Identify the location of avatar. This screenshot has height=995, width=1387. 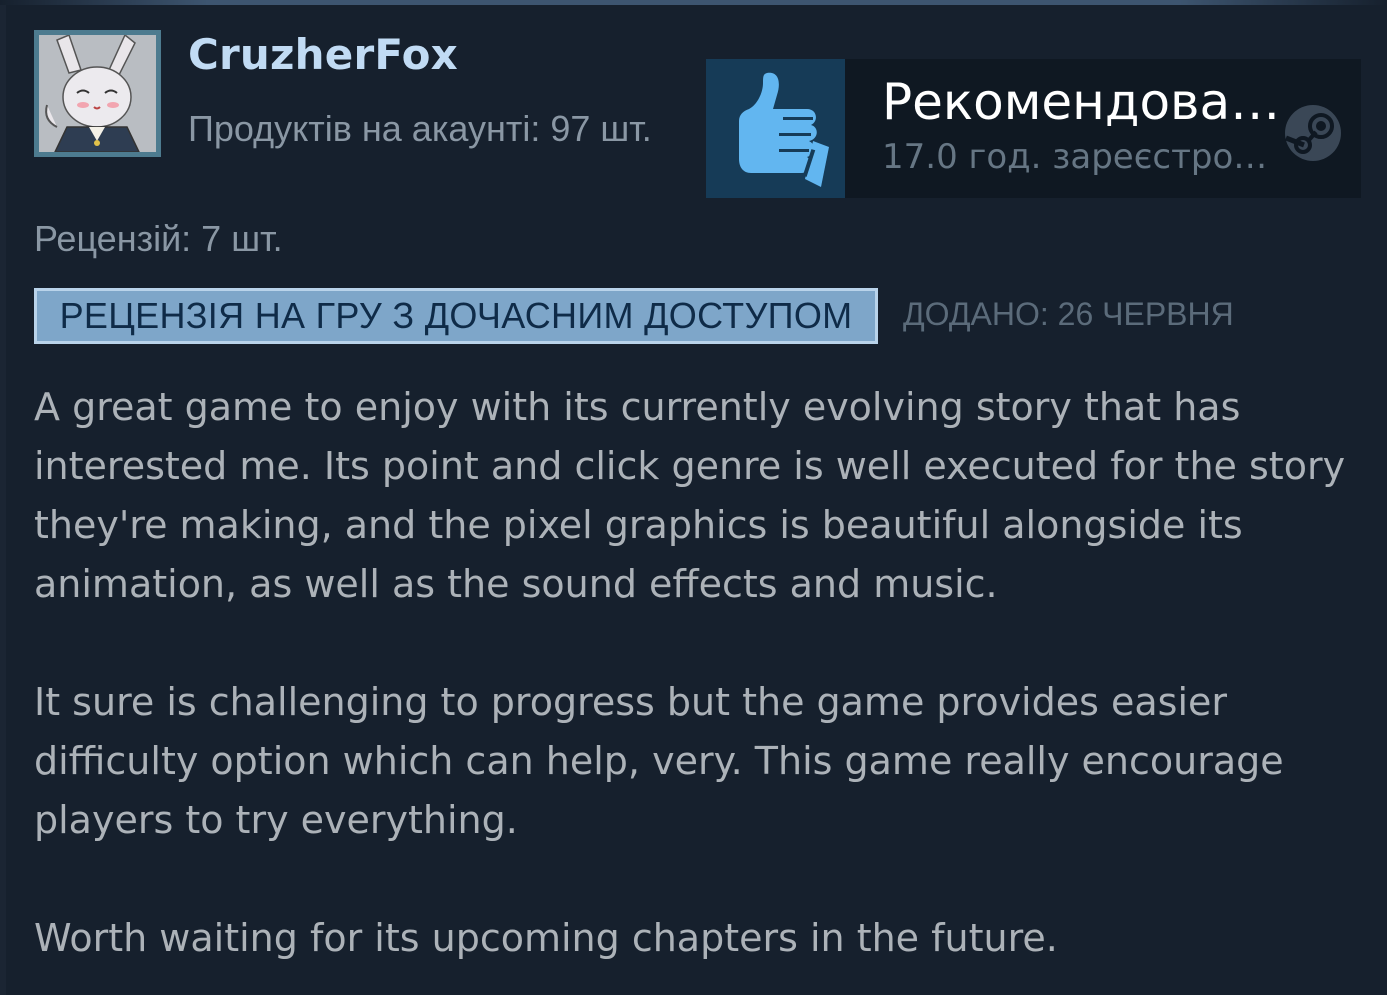
(97, 93).